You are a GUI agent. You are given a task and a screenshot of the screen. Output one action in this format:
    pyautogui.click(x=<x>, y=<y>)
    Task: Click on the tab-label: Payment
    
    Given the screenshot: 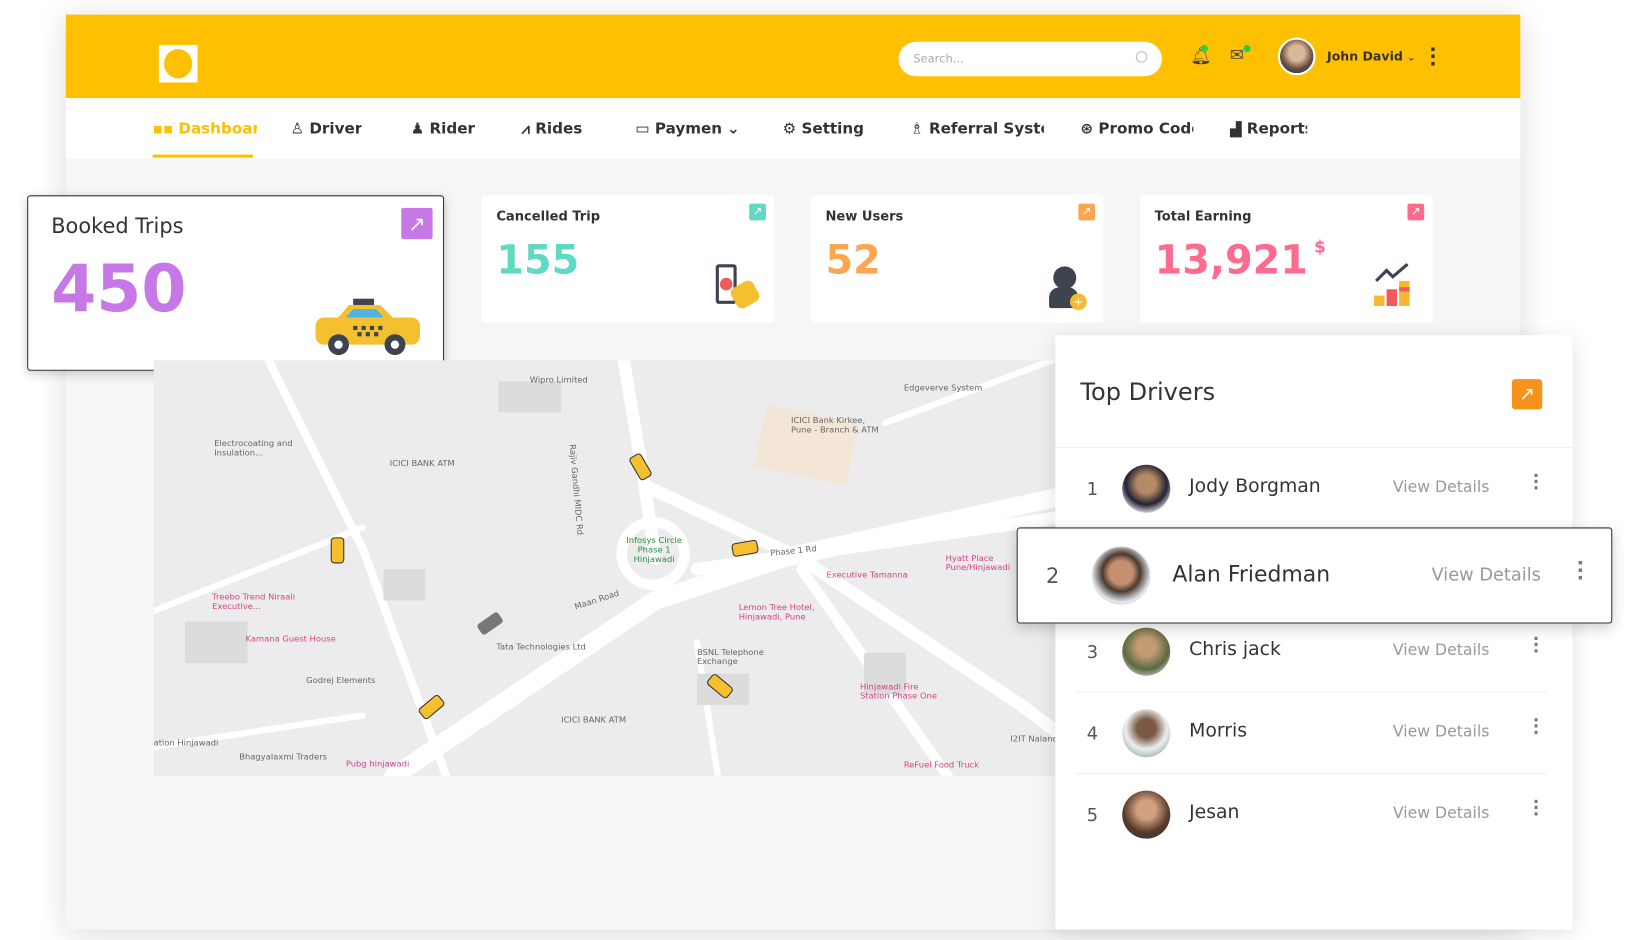 What is the action you would take?
    pyautogui.click(x=688, y=129)
    